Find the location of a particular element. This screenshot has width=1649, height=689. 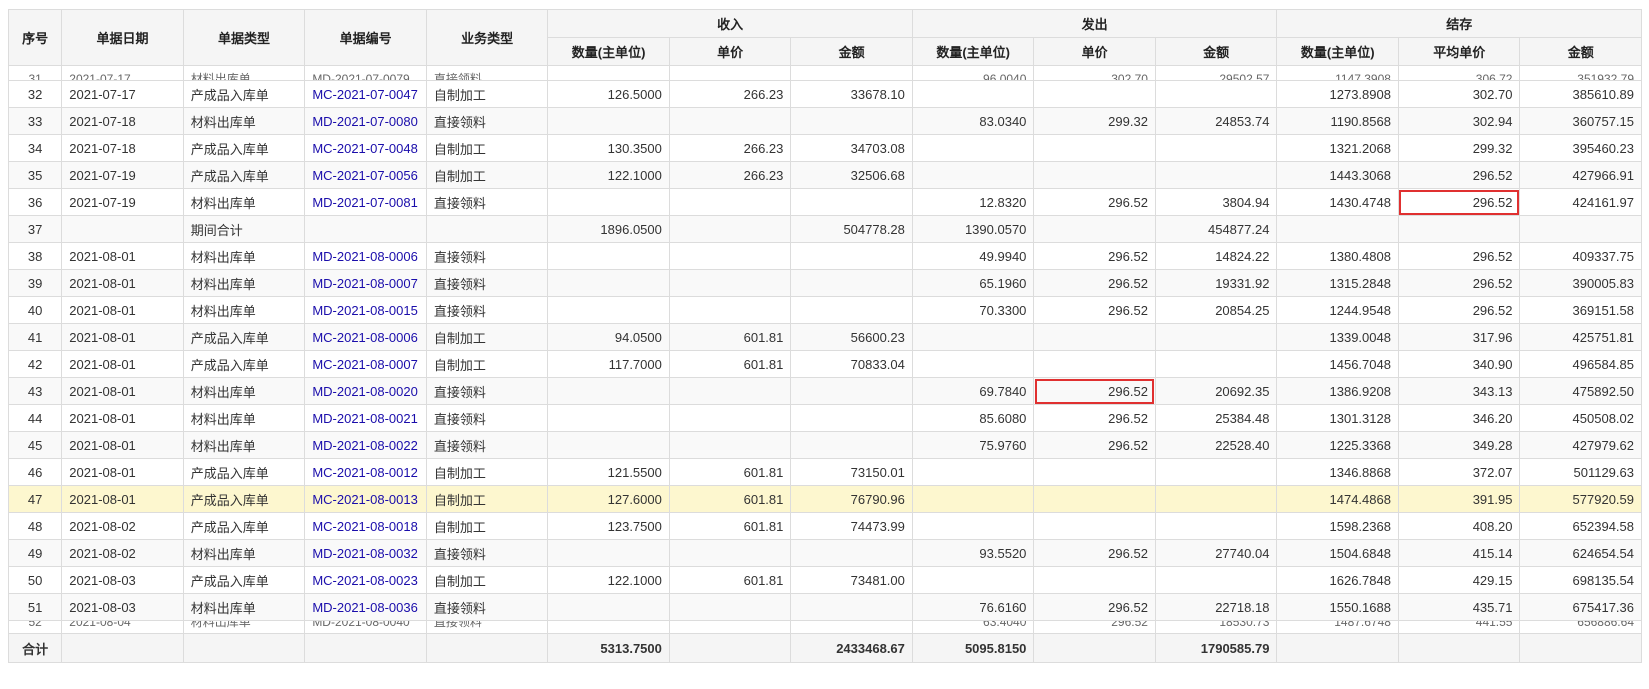

cell-doc-no: MC-2021-07-0048 is located at coordinates (365, 148).